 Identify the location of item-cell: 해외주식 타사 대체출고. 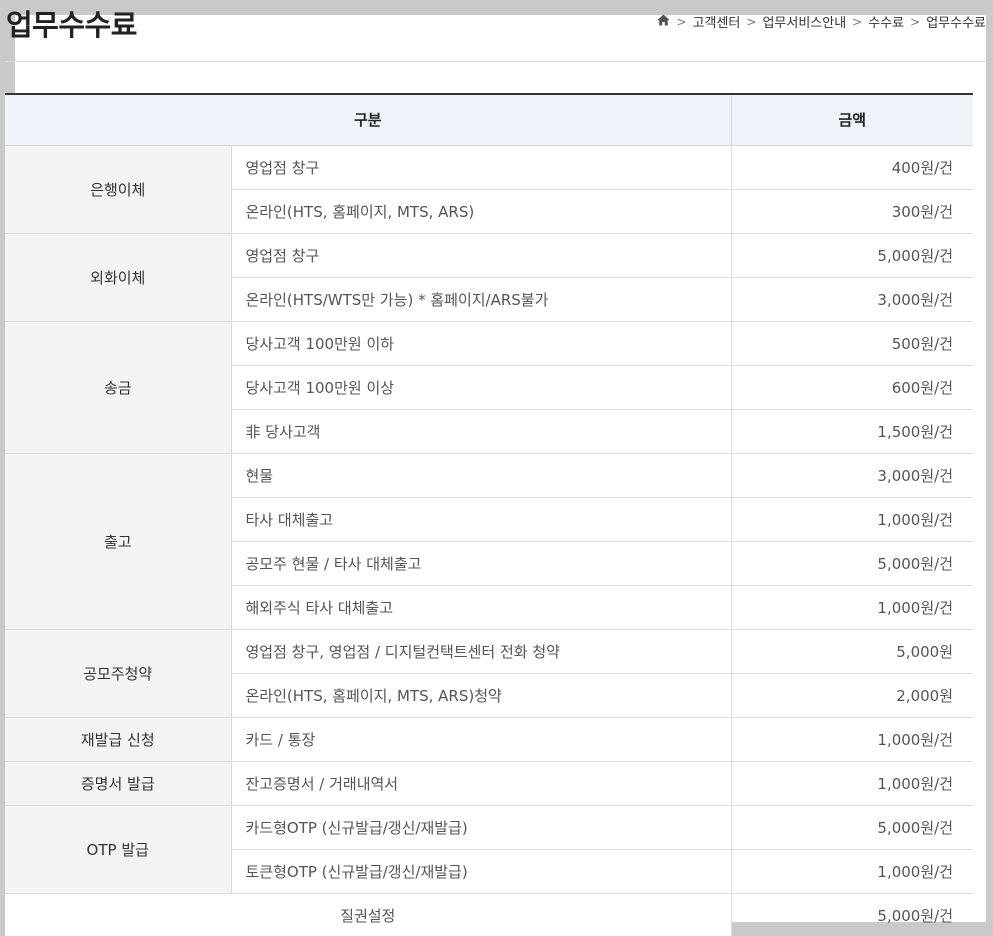
(481, 607).